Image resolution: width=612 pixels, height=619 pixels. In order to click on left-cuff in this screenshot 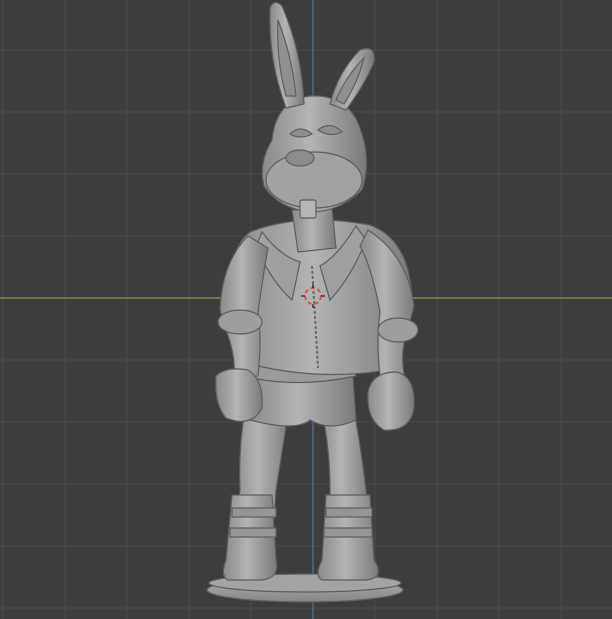, I will do `click(240, 322)`.